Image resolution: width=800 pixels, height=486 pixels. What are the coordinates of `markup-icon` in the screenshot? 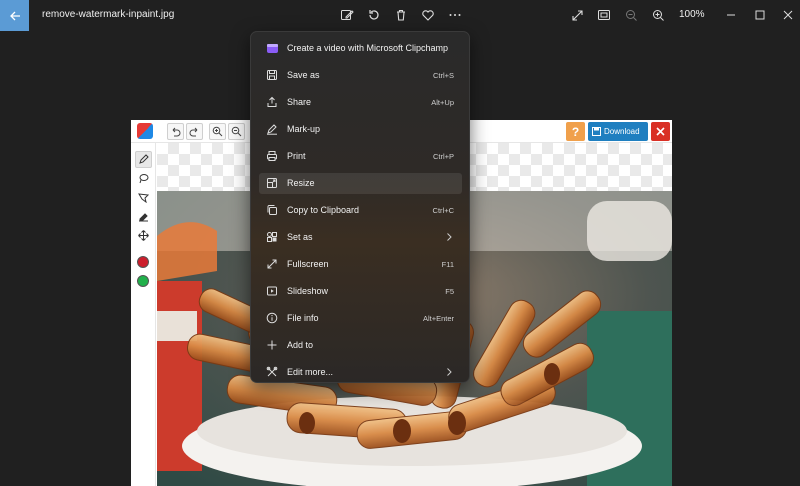 It's located at (272, 129).